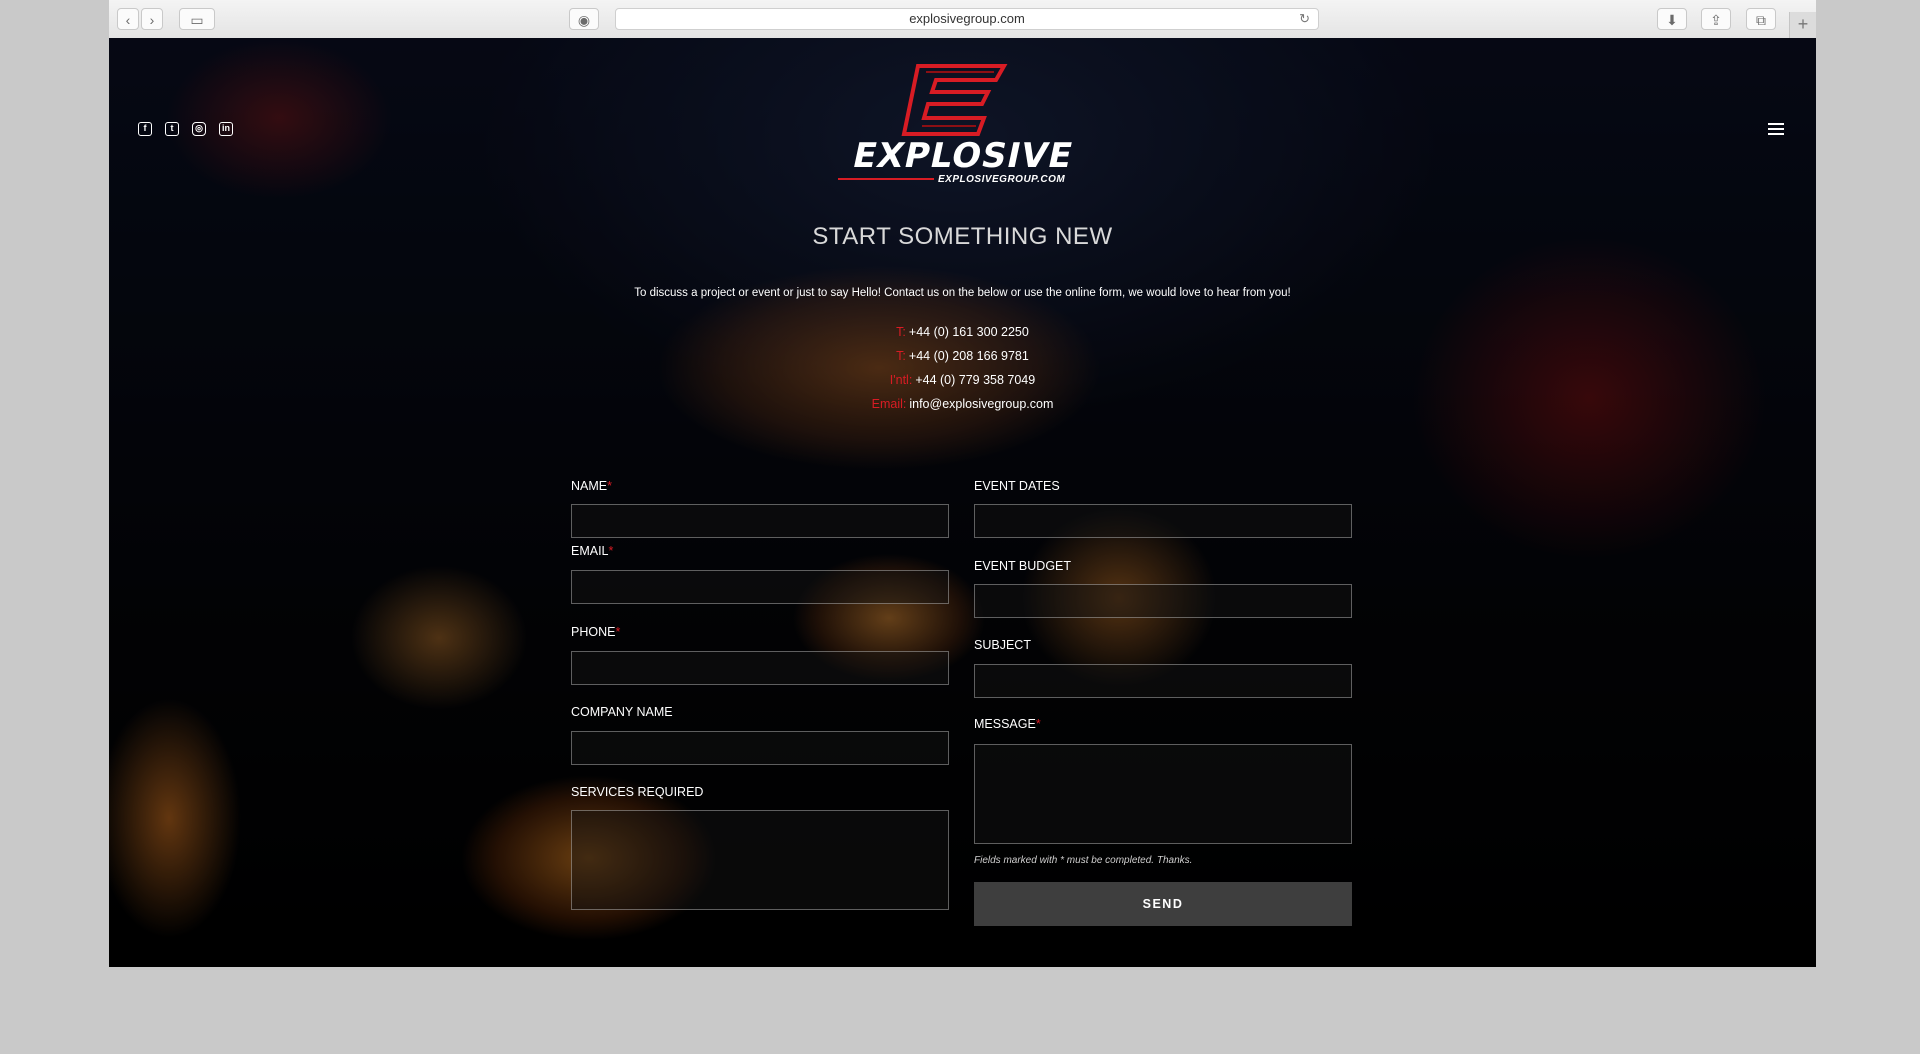 The width and height of the screenshot is (1920, 1054). Describe the element at coordinates (1163, 601) in the screenshot. I see `event-budget-input` at that location.